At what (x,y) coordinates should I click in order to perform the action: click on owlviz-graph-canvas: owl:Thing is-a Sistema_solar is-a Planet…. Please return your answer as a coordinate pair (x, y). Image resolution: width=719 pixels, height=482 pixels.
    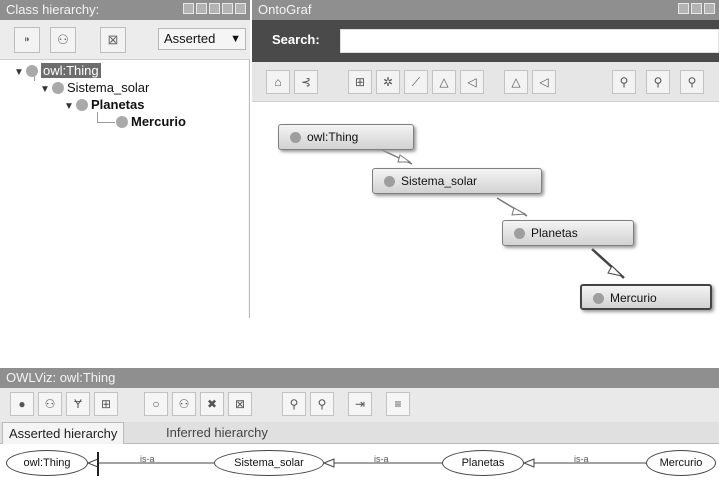
    Looking at the image, I should click on (359, 463).